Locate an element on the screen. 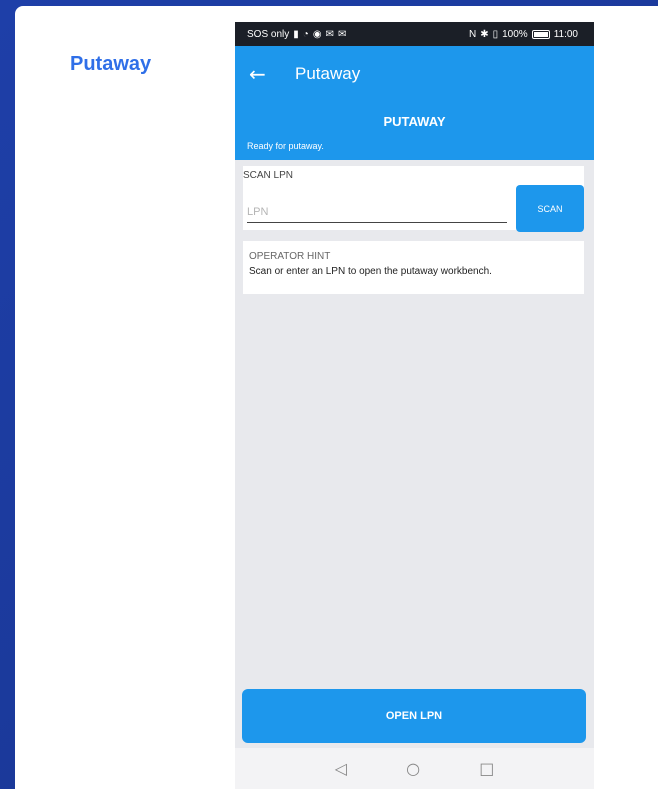 The image size is (658, 789). battery-percent: 100% is located at coordinates (515, 34).